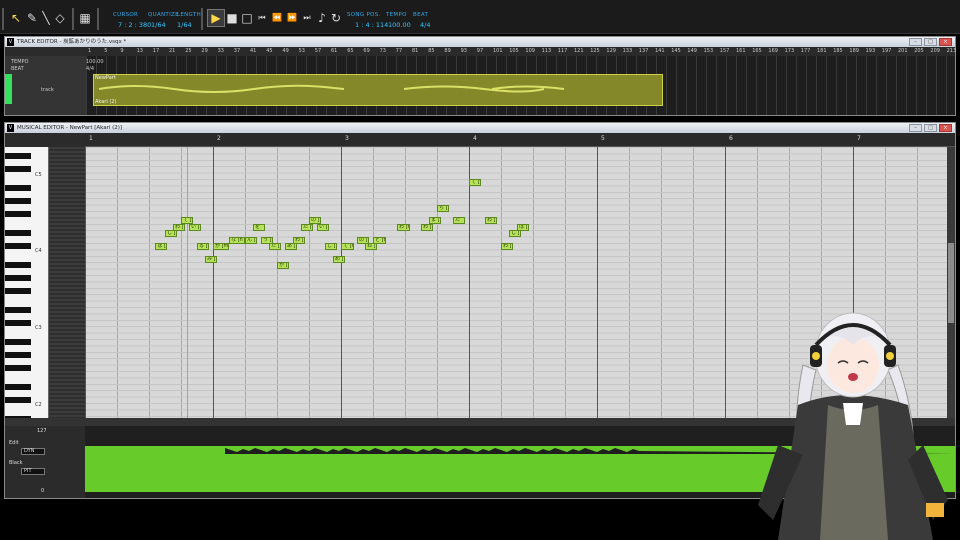 This screenshot has height=540, width=960. Describe the element at coordinates (172, 51) in the screenshot. I see `ruler-tick: 21` at that location.